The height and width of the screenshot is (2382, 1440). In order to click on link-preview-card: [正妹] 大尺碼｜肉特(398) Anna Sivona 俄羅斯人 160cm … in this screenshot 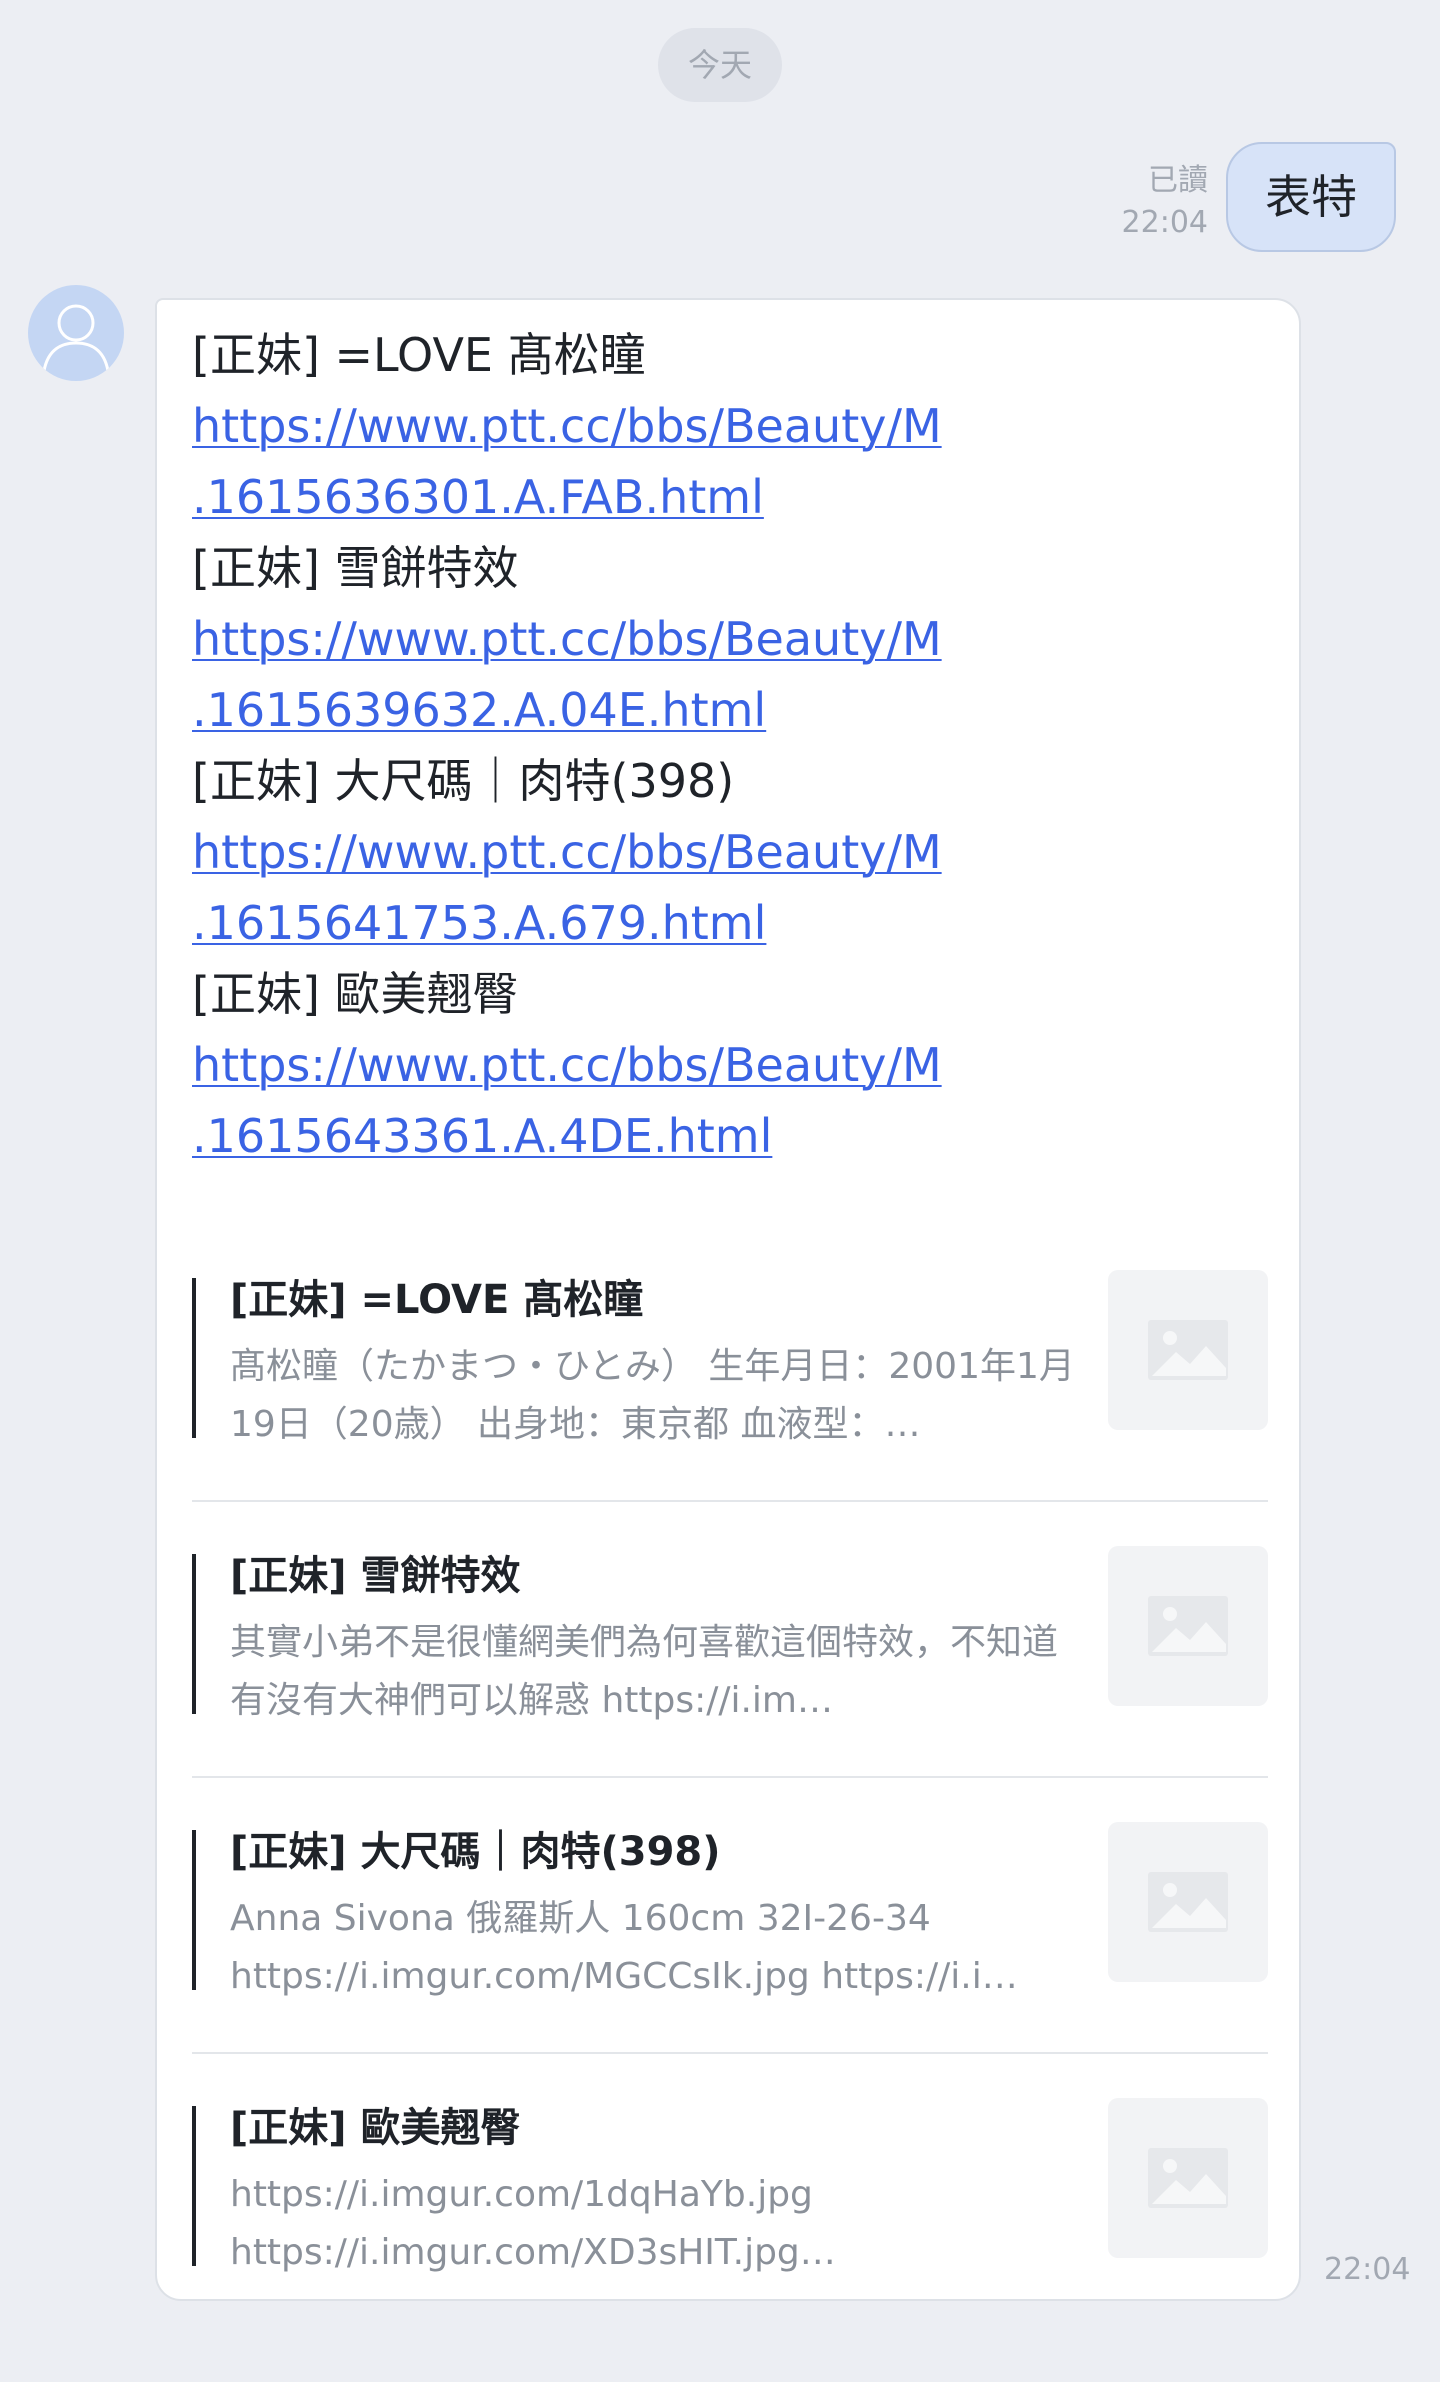, I will do `click(730, 1964)`.